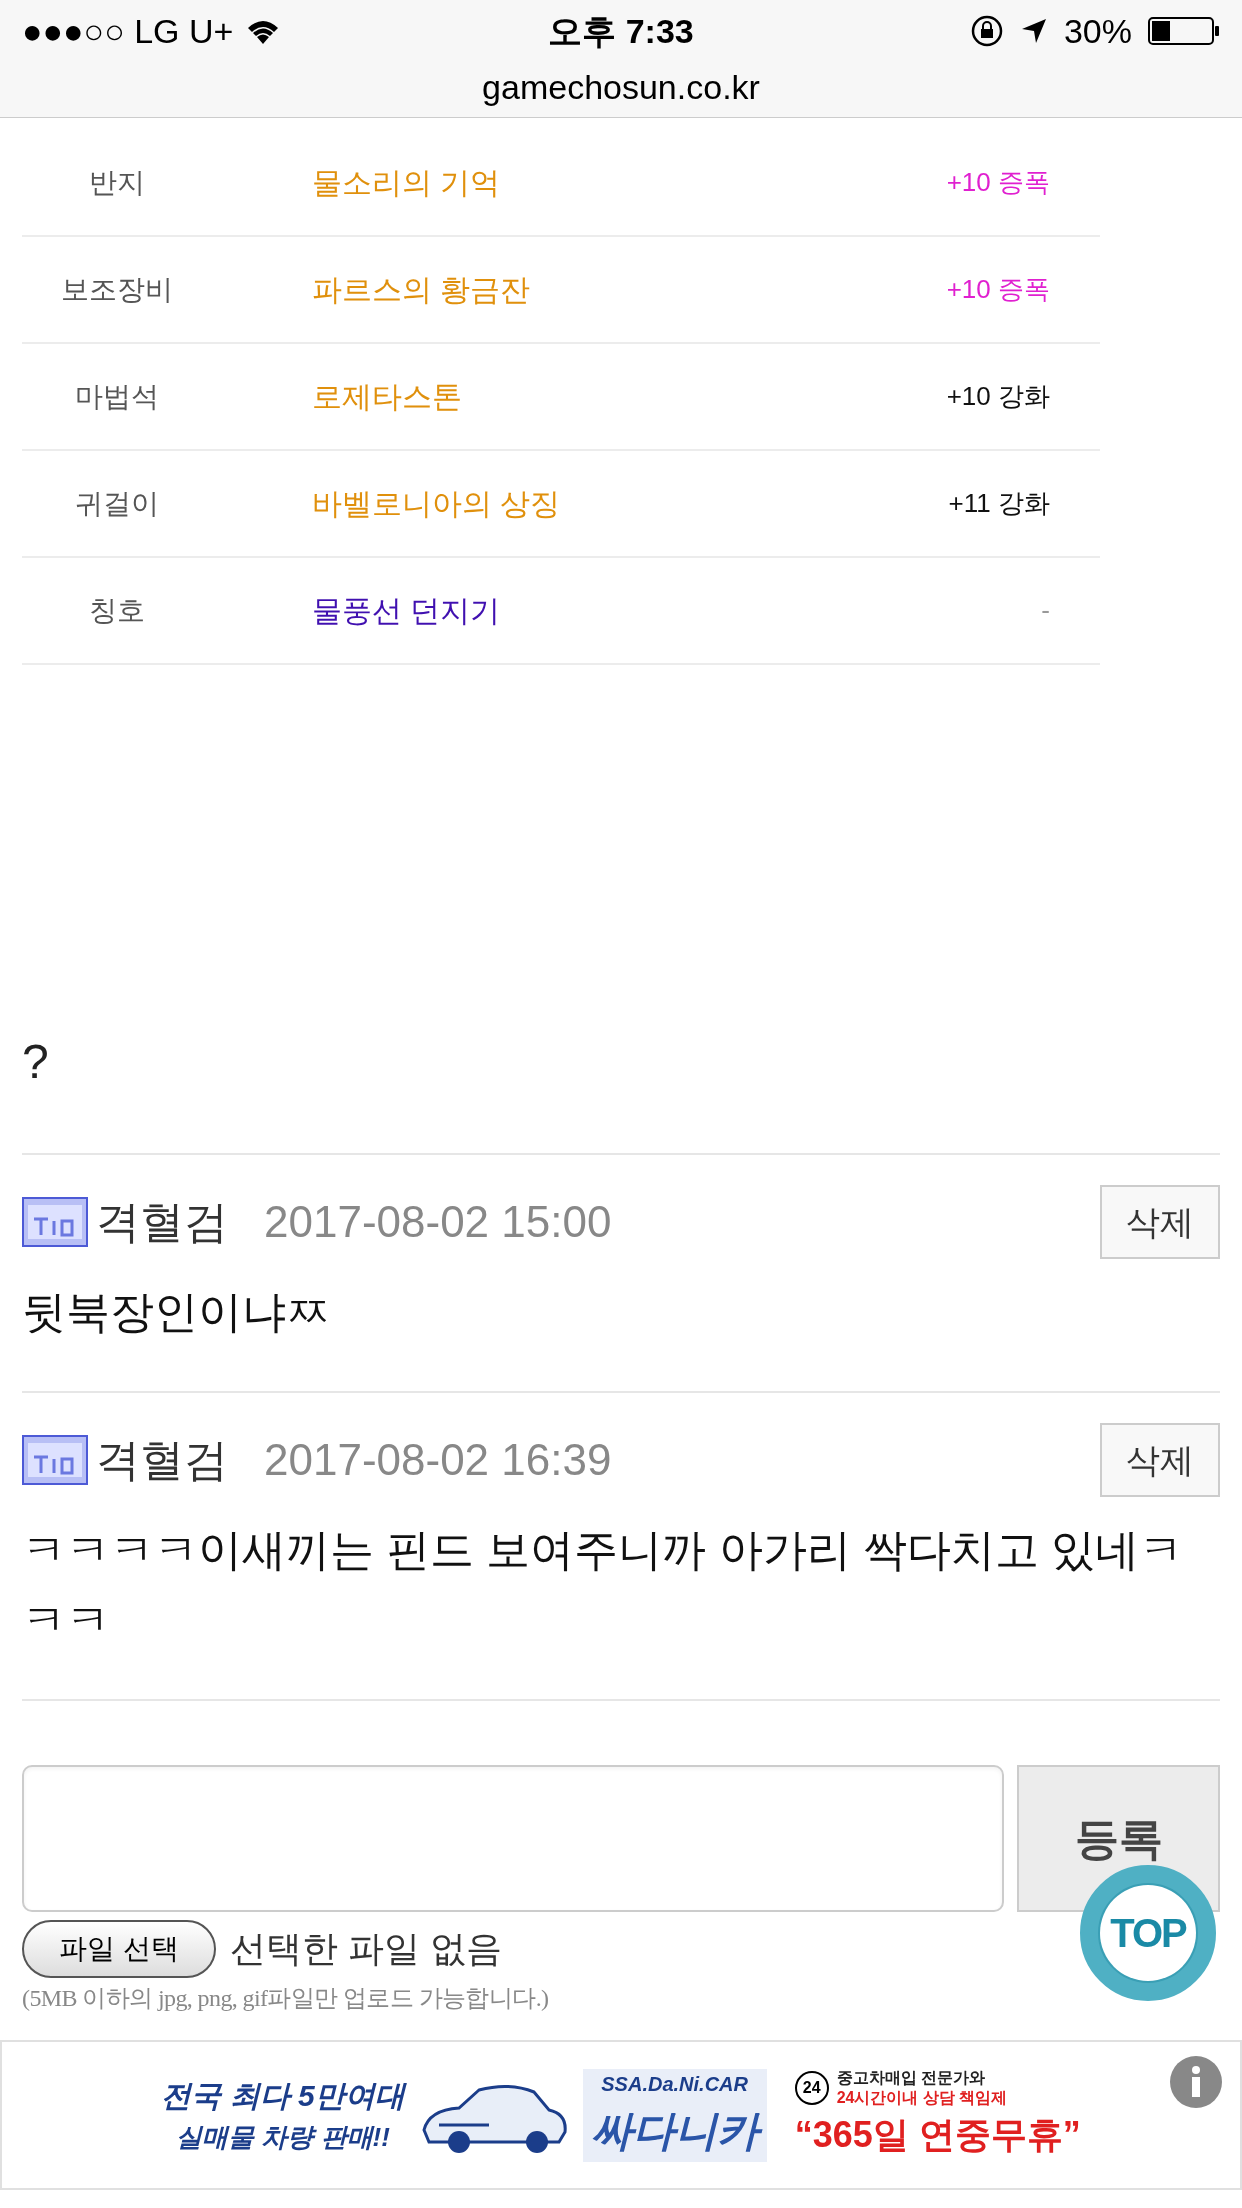 The width and height of the screenshot is (1242, 2208). Describe the element at coordinates (438, 1460) in the screenshot. I see `comment-date: 2017-08-02 16:39` at that location.